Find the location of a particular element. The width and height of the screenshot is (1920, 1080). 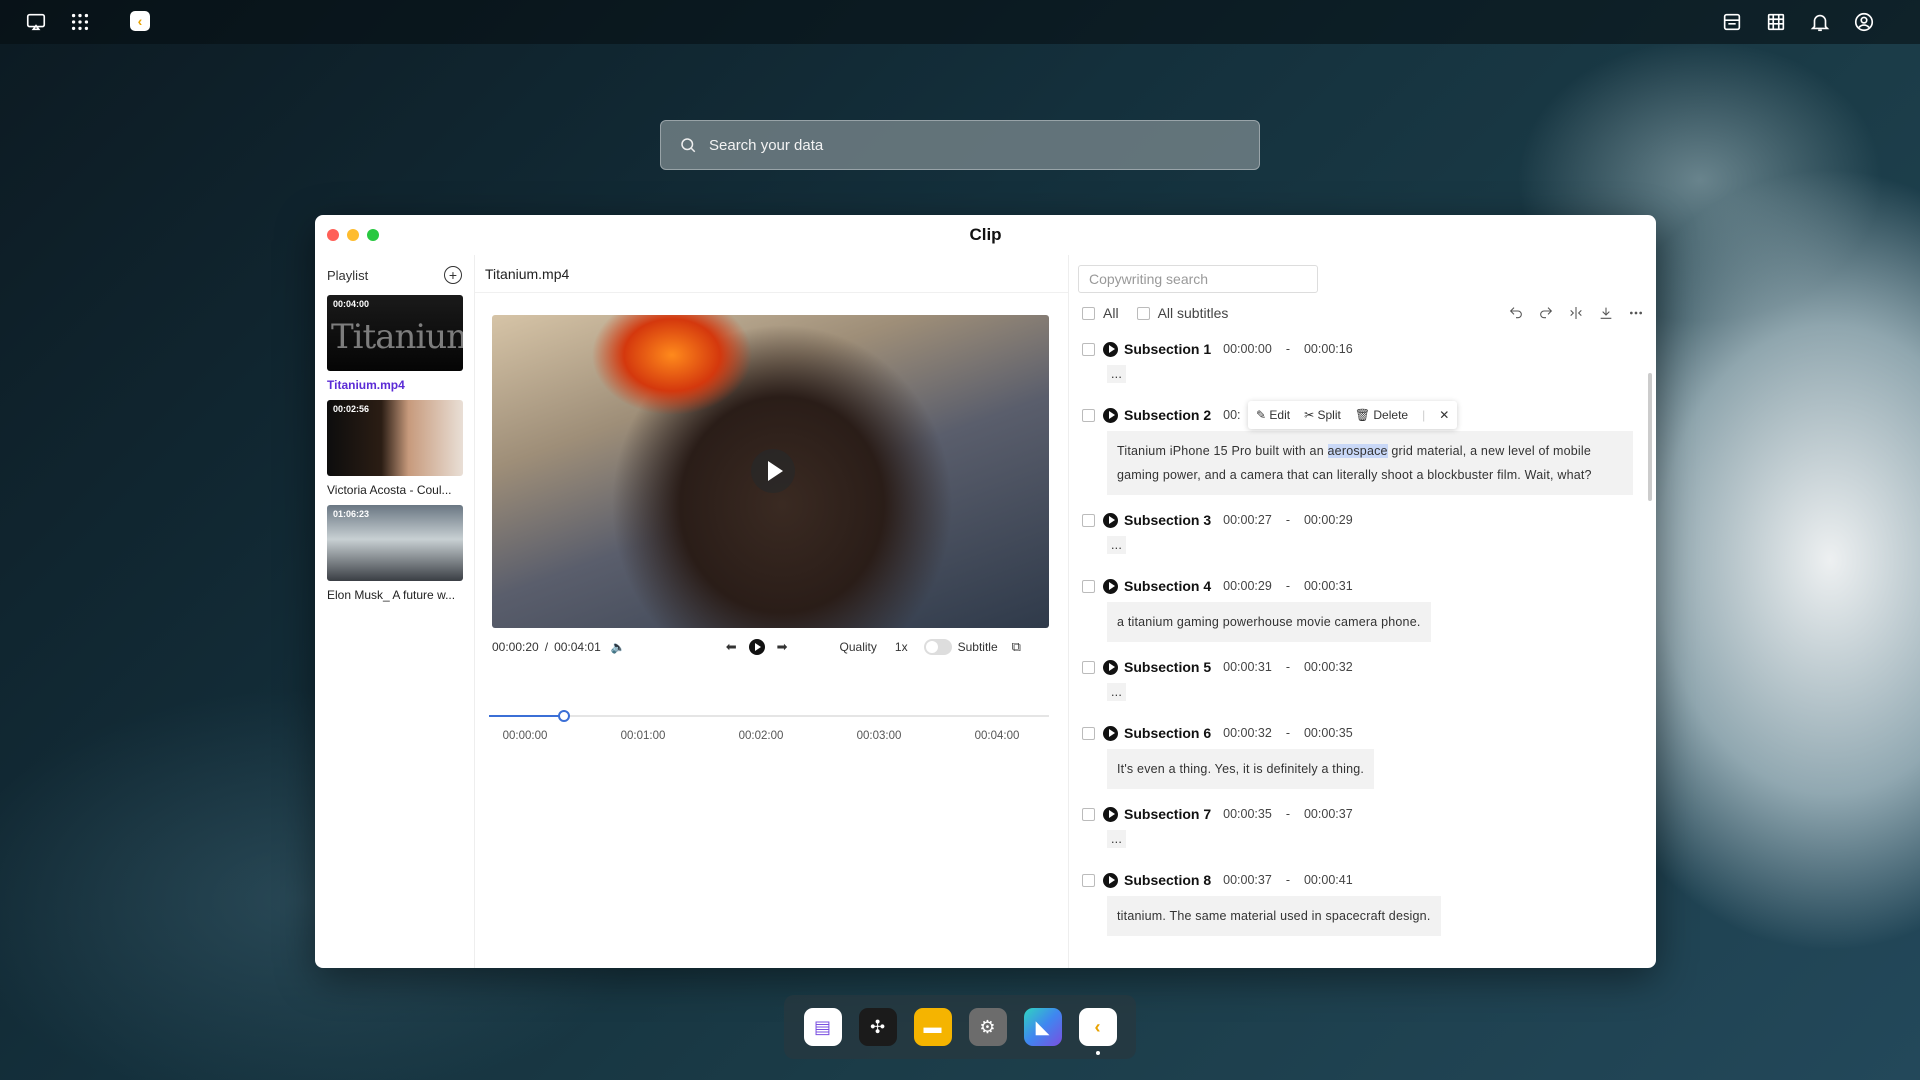

filter-all-subtitles-checkbox: All subtitles is located at coordinates (1182, 313).